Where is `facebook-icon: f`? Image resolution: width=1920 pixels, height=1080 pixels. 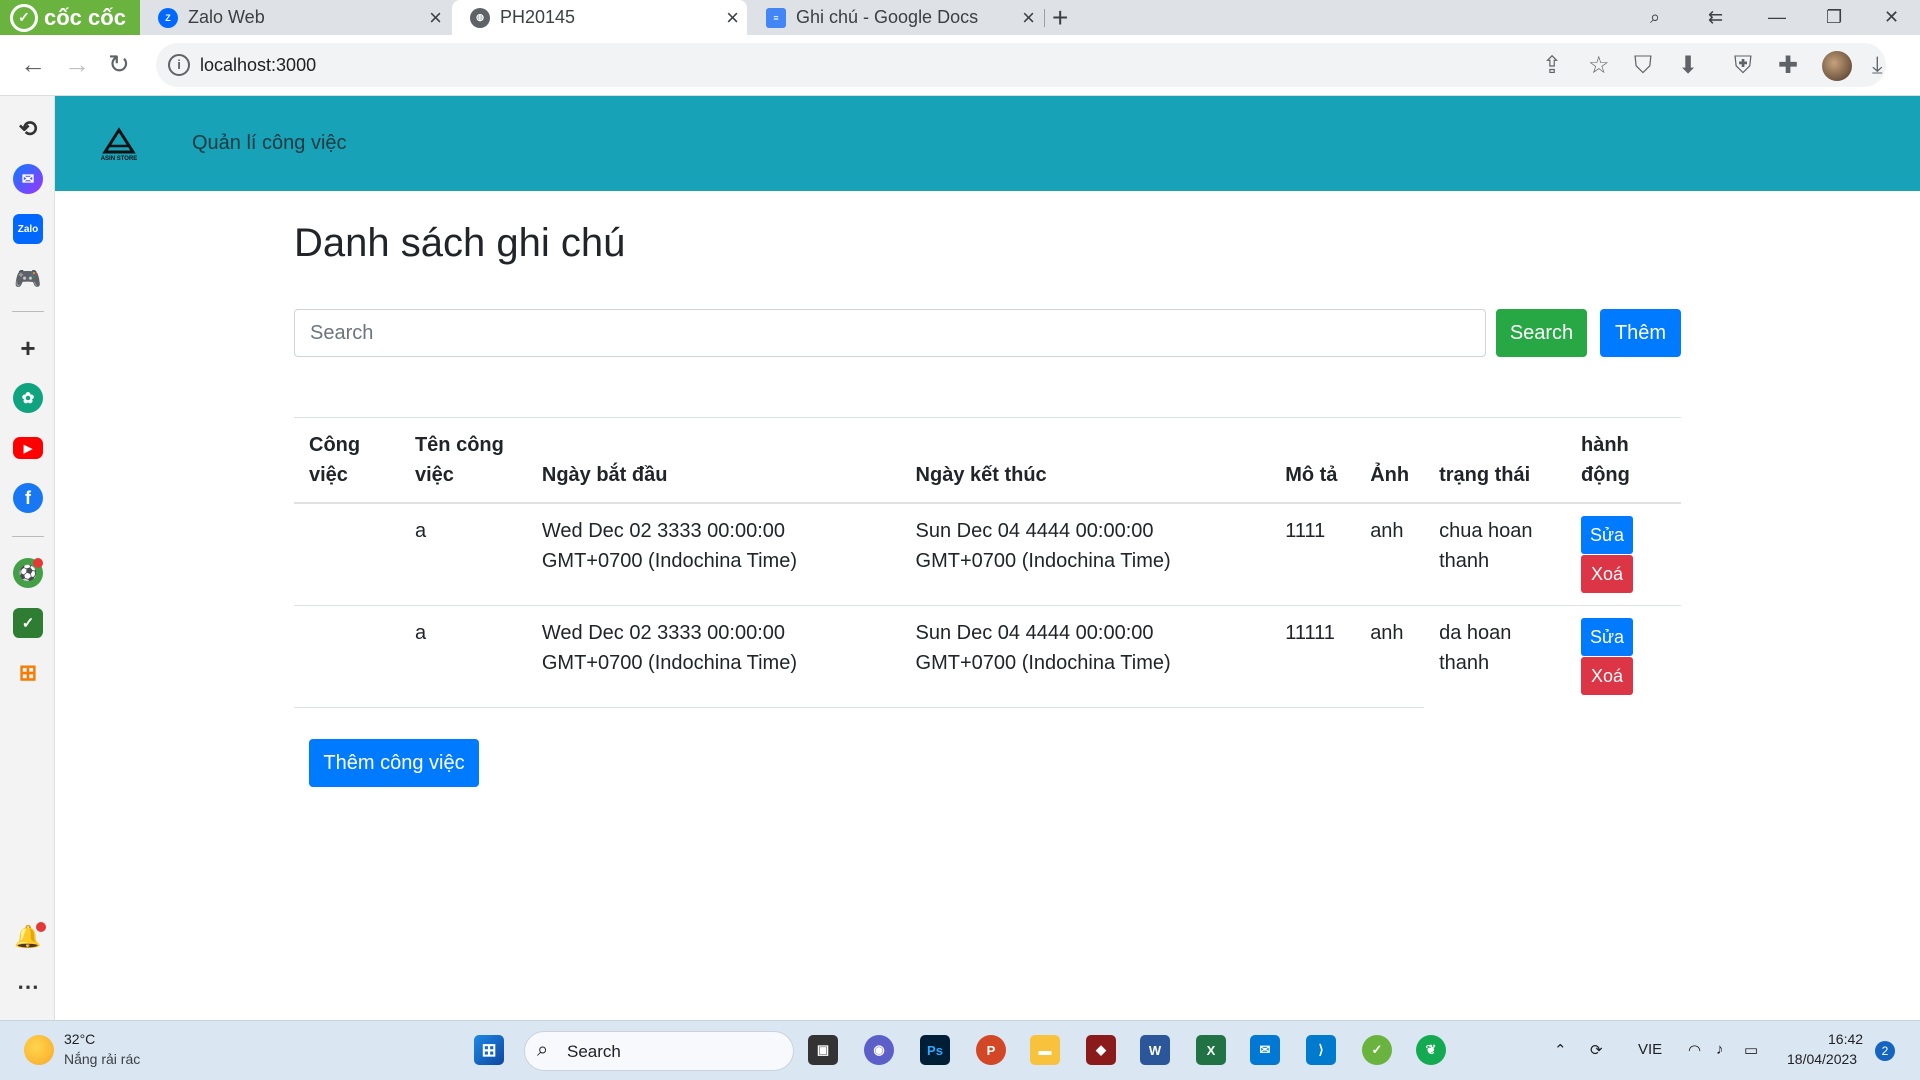
facebook-icon: f is located at coordinates (28, 498).